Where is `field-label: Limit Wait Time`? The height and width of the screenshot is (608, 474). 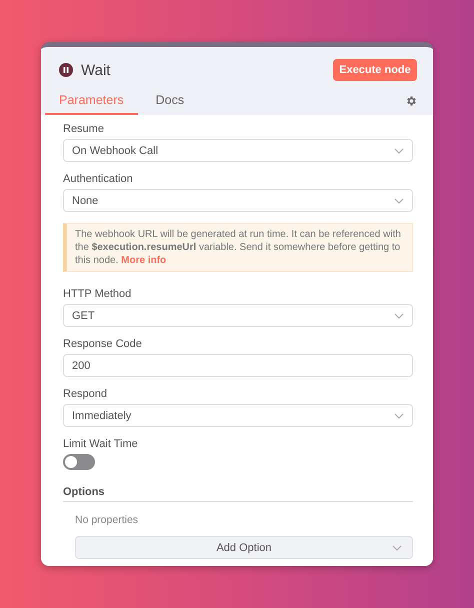 field-label: Limit Wait Time is located at coordinates (101, 444).